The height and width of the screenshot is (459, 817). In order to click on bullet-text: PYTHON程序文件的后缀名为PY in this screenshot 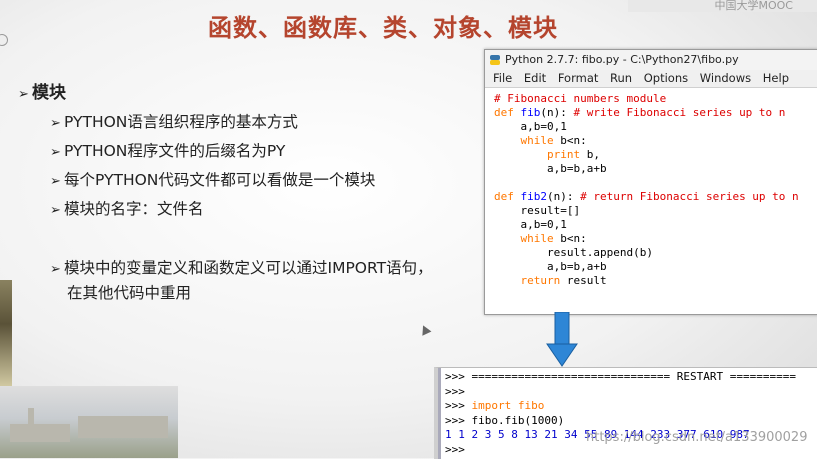, I will do `click(175, 151)`.